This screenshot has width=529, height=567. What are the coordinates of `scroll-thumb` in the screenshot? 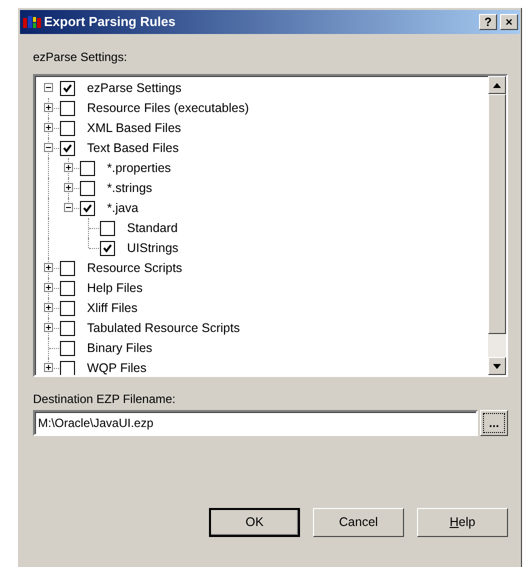 It's located at (497, 214).